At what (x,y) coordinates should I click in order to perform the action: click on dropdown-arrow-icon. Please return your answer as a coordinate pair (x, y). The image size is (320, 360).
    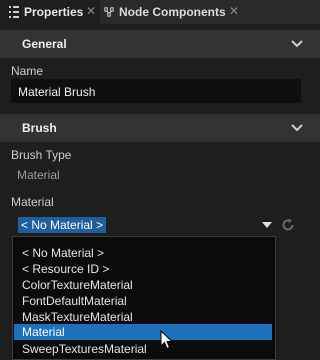
    Looking at the image, I should click on (267, 225).